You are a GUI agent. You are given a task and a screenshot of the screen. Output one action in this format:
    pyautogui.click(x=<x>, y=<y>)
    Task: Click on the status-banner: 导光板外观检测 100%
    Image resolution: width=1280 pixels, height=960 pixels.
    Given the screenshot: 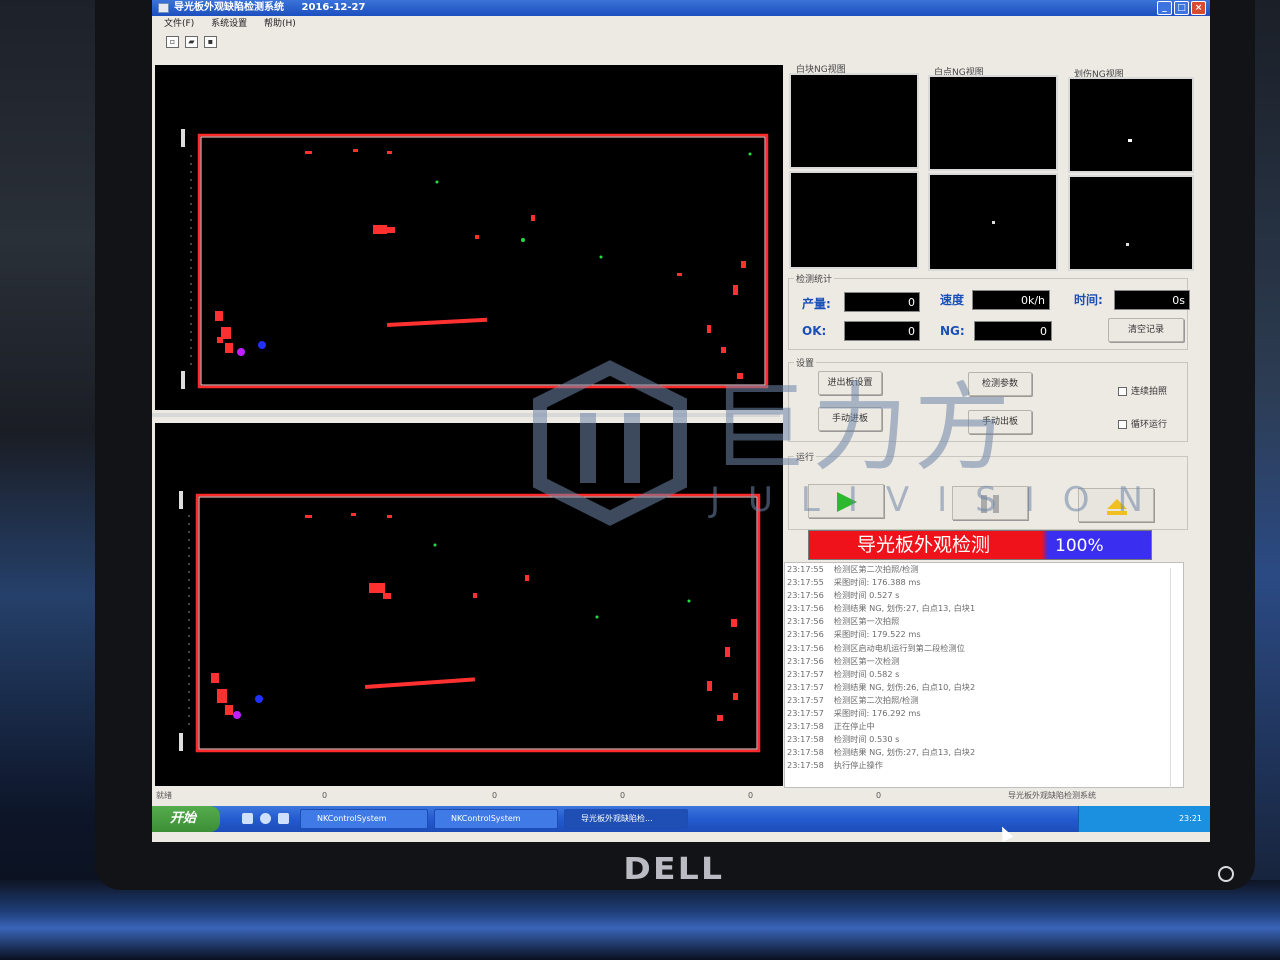 What is the action you would take?
    pyautogui.click(x=980, y=545)
    